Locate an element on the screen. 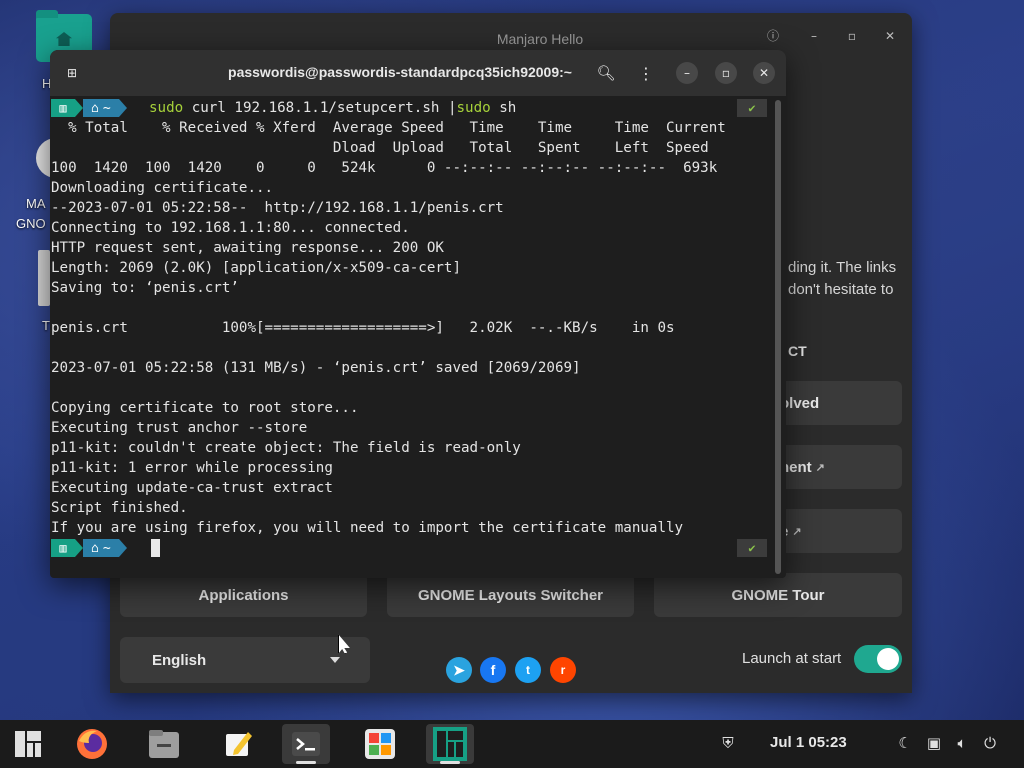 The image size is (1024, 768). file-manager-icon is located at coordinates (164, 744).